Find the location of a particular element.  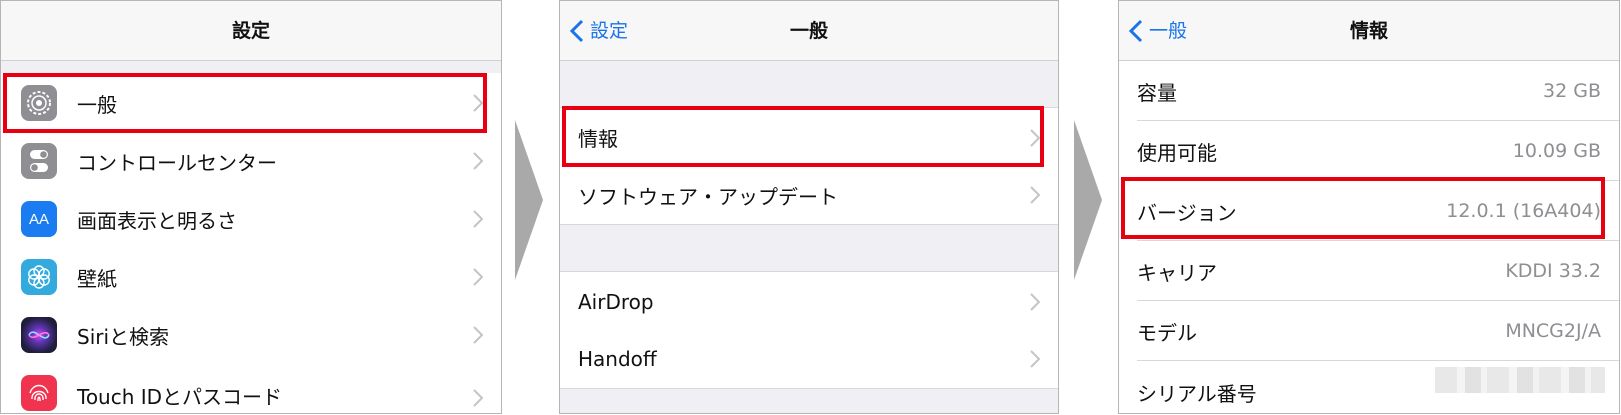

about-row-carrier: キャリア KDDI 33.2 is located at coordinates (1369, 271).